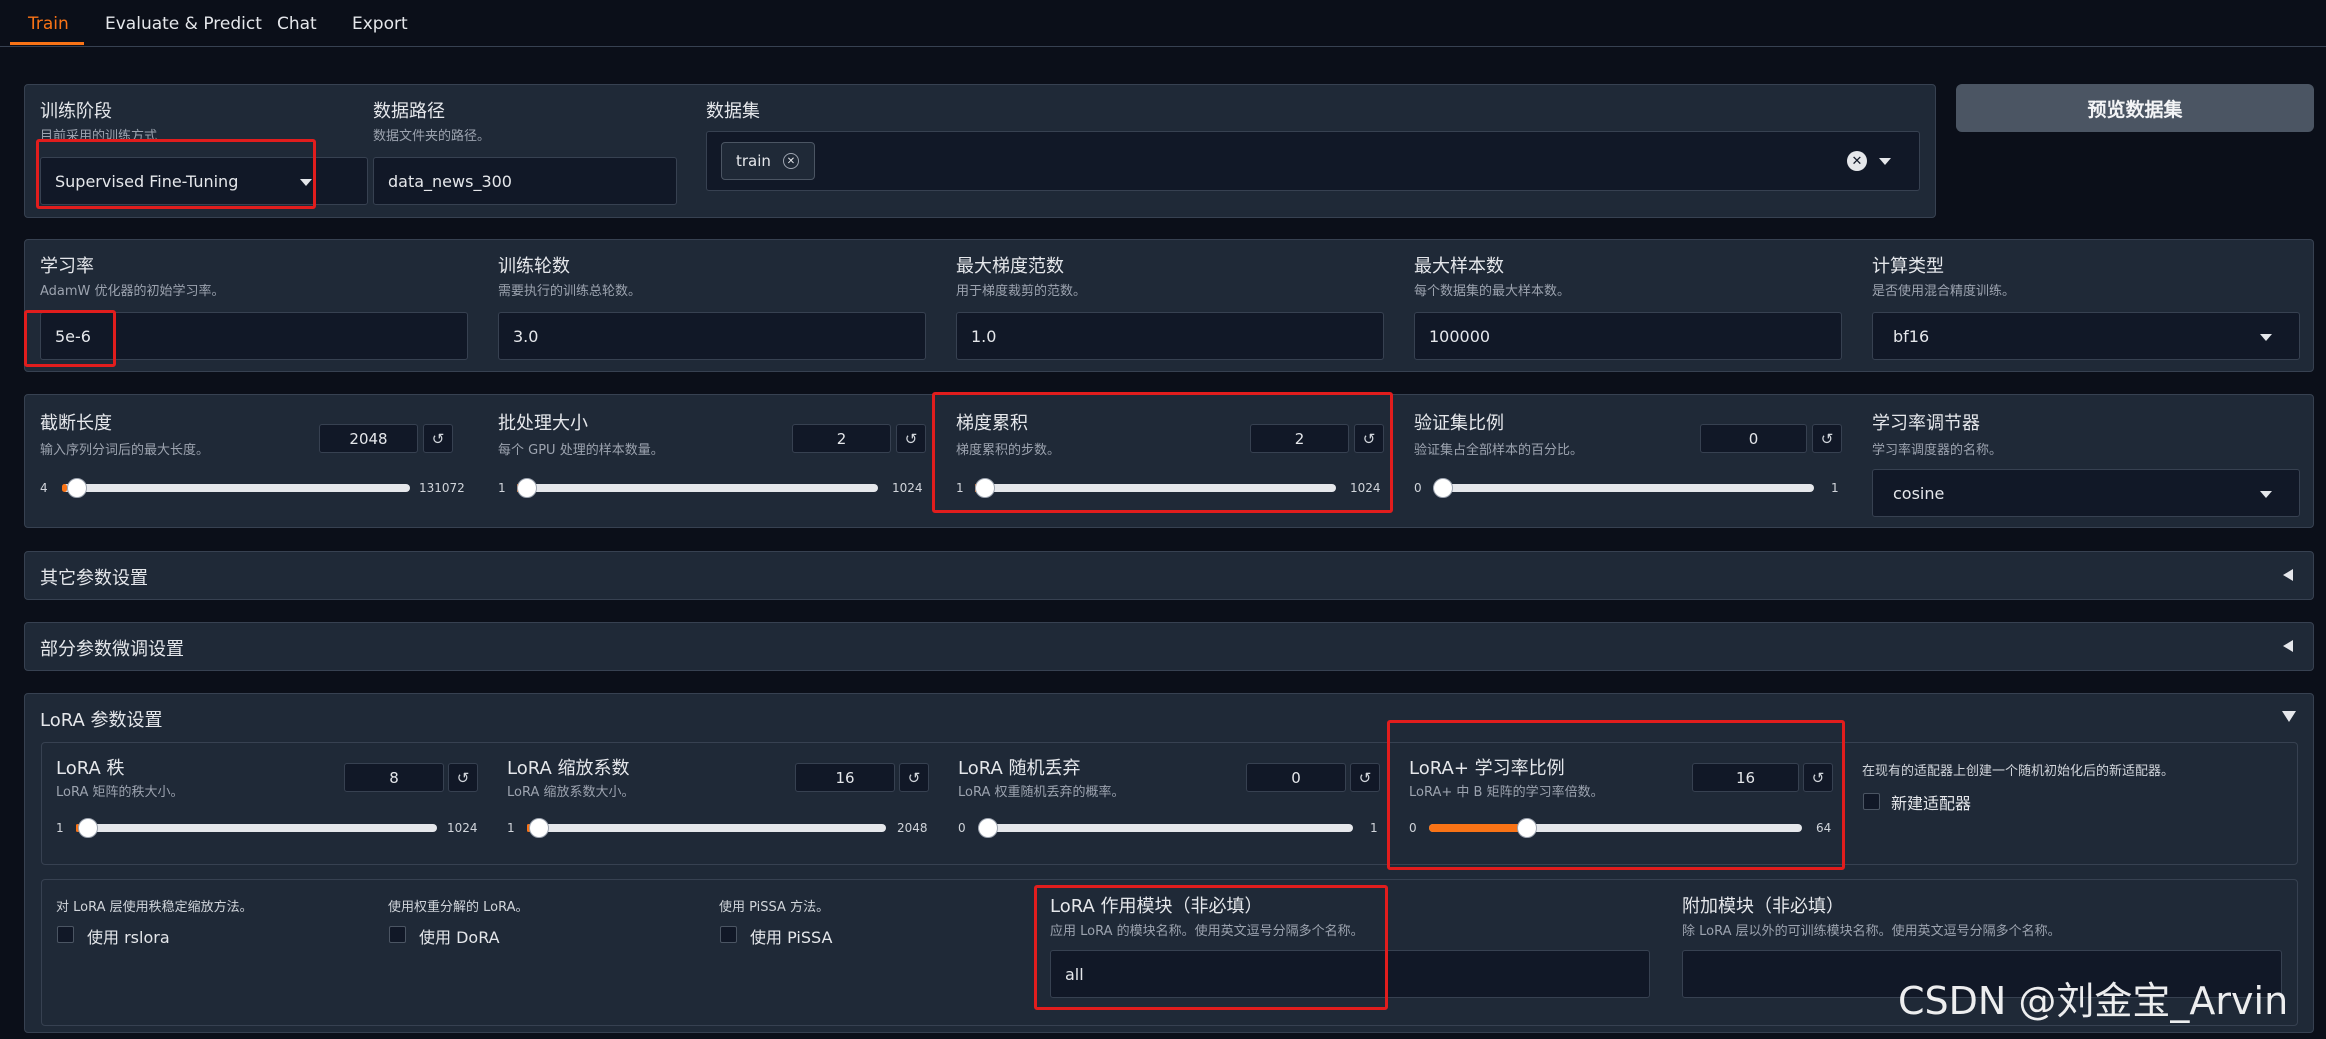 This screenshot has height=1039, width=2326. I want to click on additional-target-label: 附加模块（非必填）, so click(1763, 906).